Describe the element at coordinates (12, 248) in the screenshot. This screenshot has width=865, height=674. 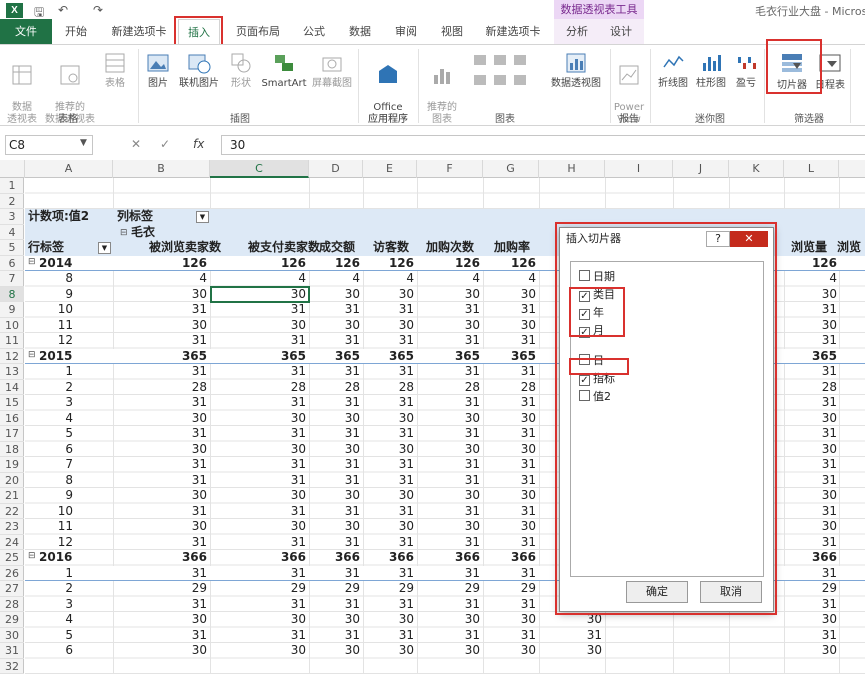
I see `row-header: 5` at that location.